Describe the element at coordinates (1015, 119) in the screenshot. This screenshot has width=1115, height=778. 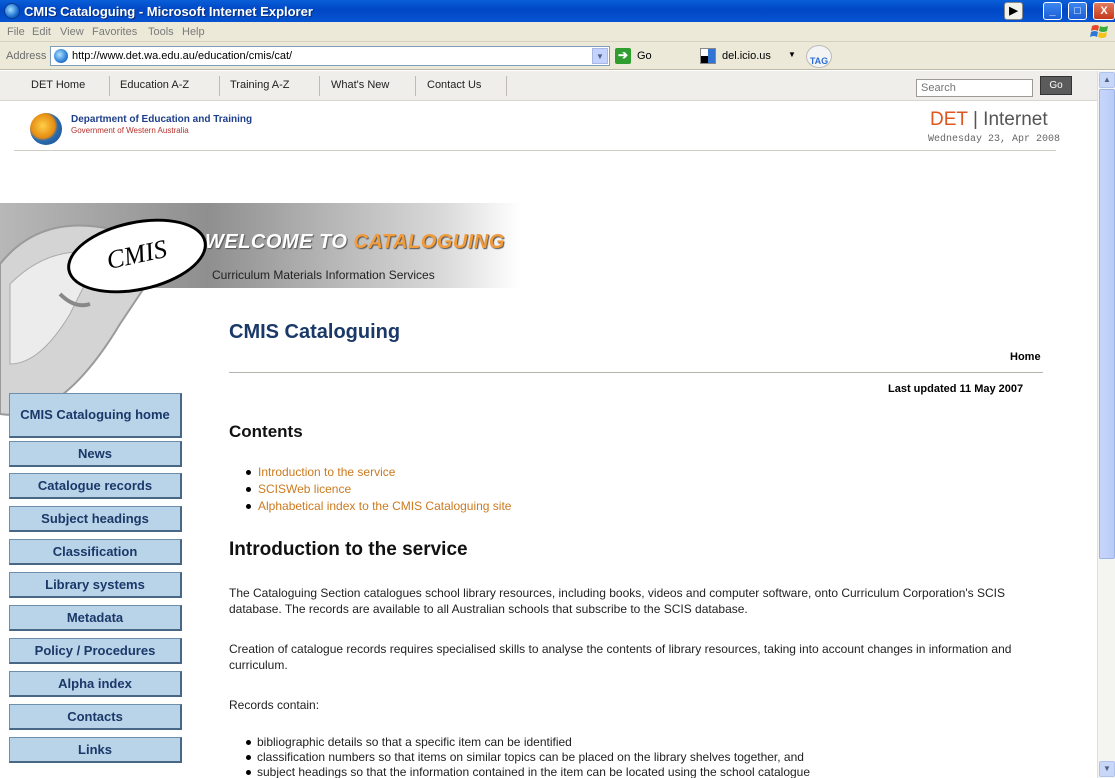
I see `brand-internet: Internet` at that location.